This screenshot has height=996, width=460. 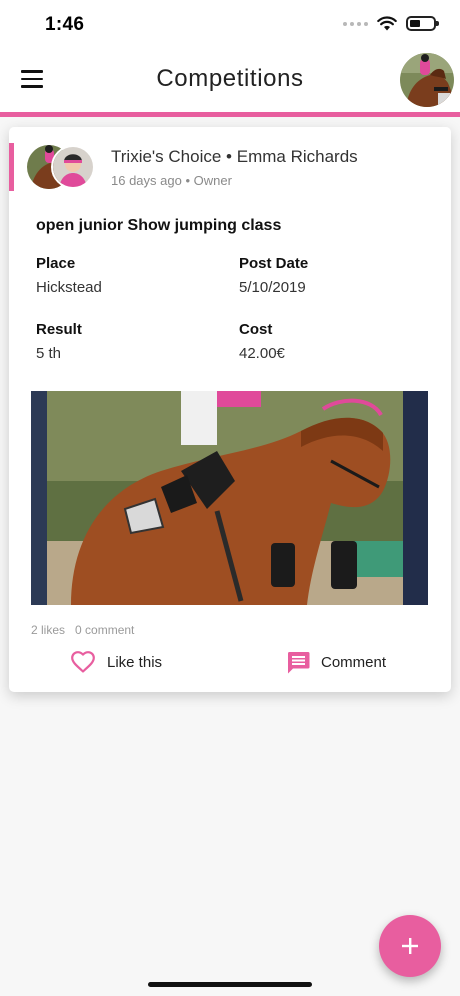 I want to click on header-accent-rule, so click(x=230, y=114).